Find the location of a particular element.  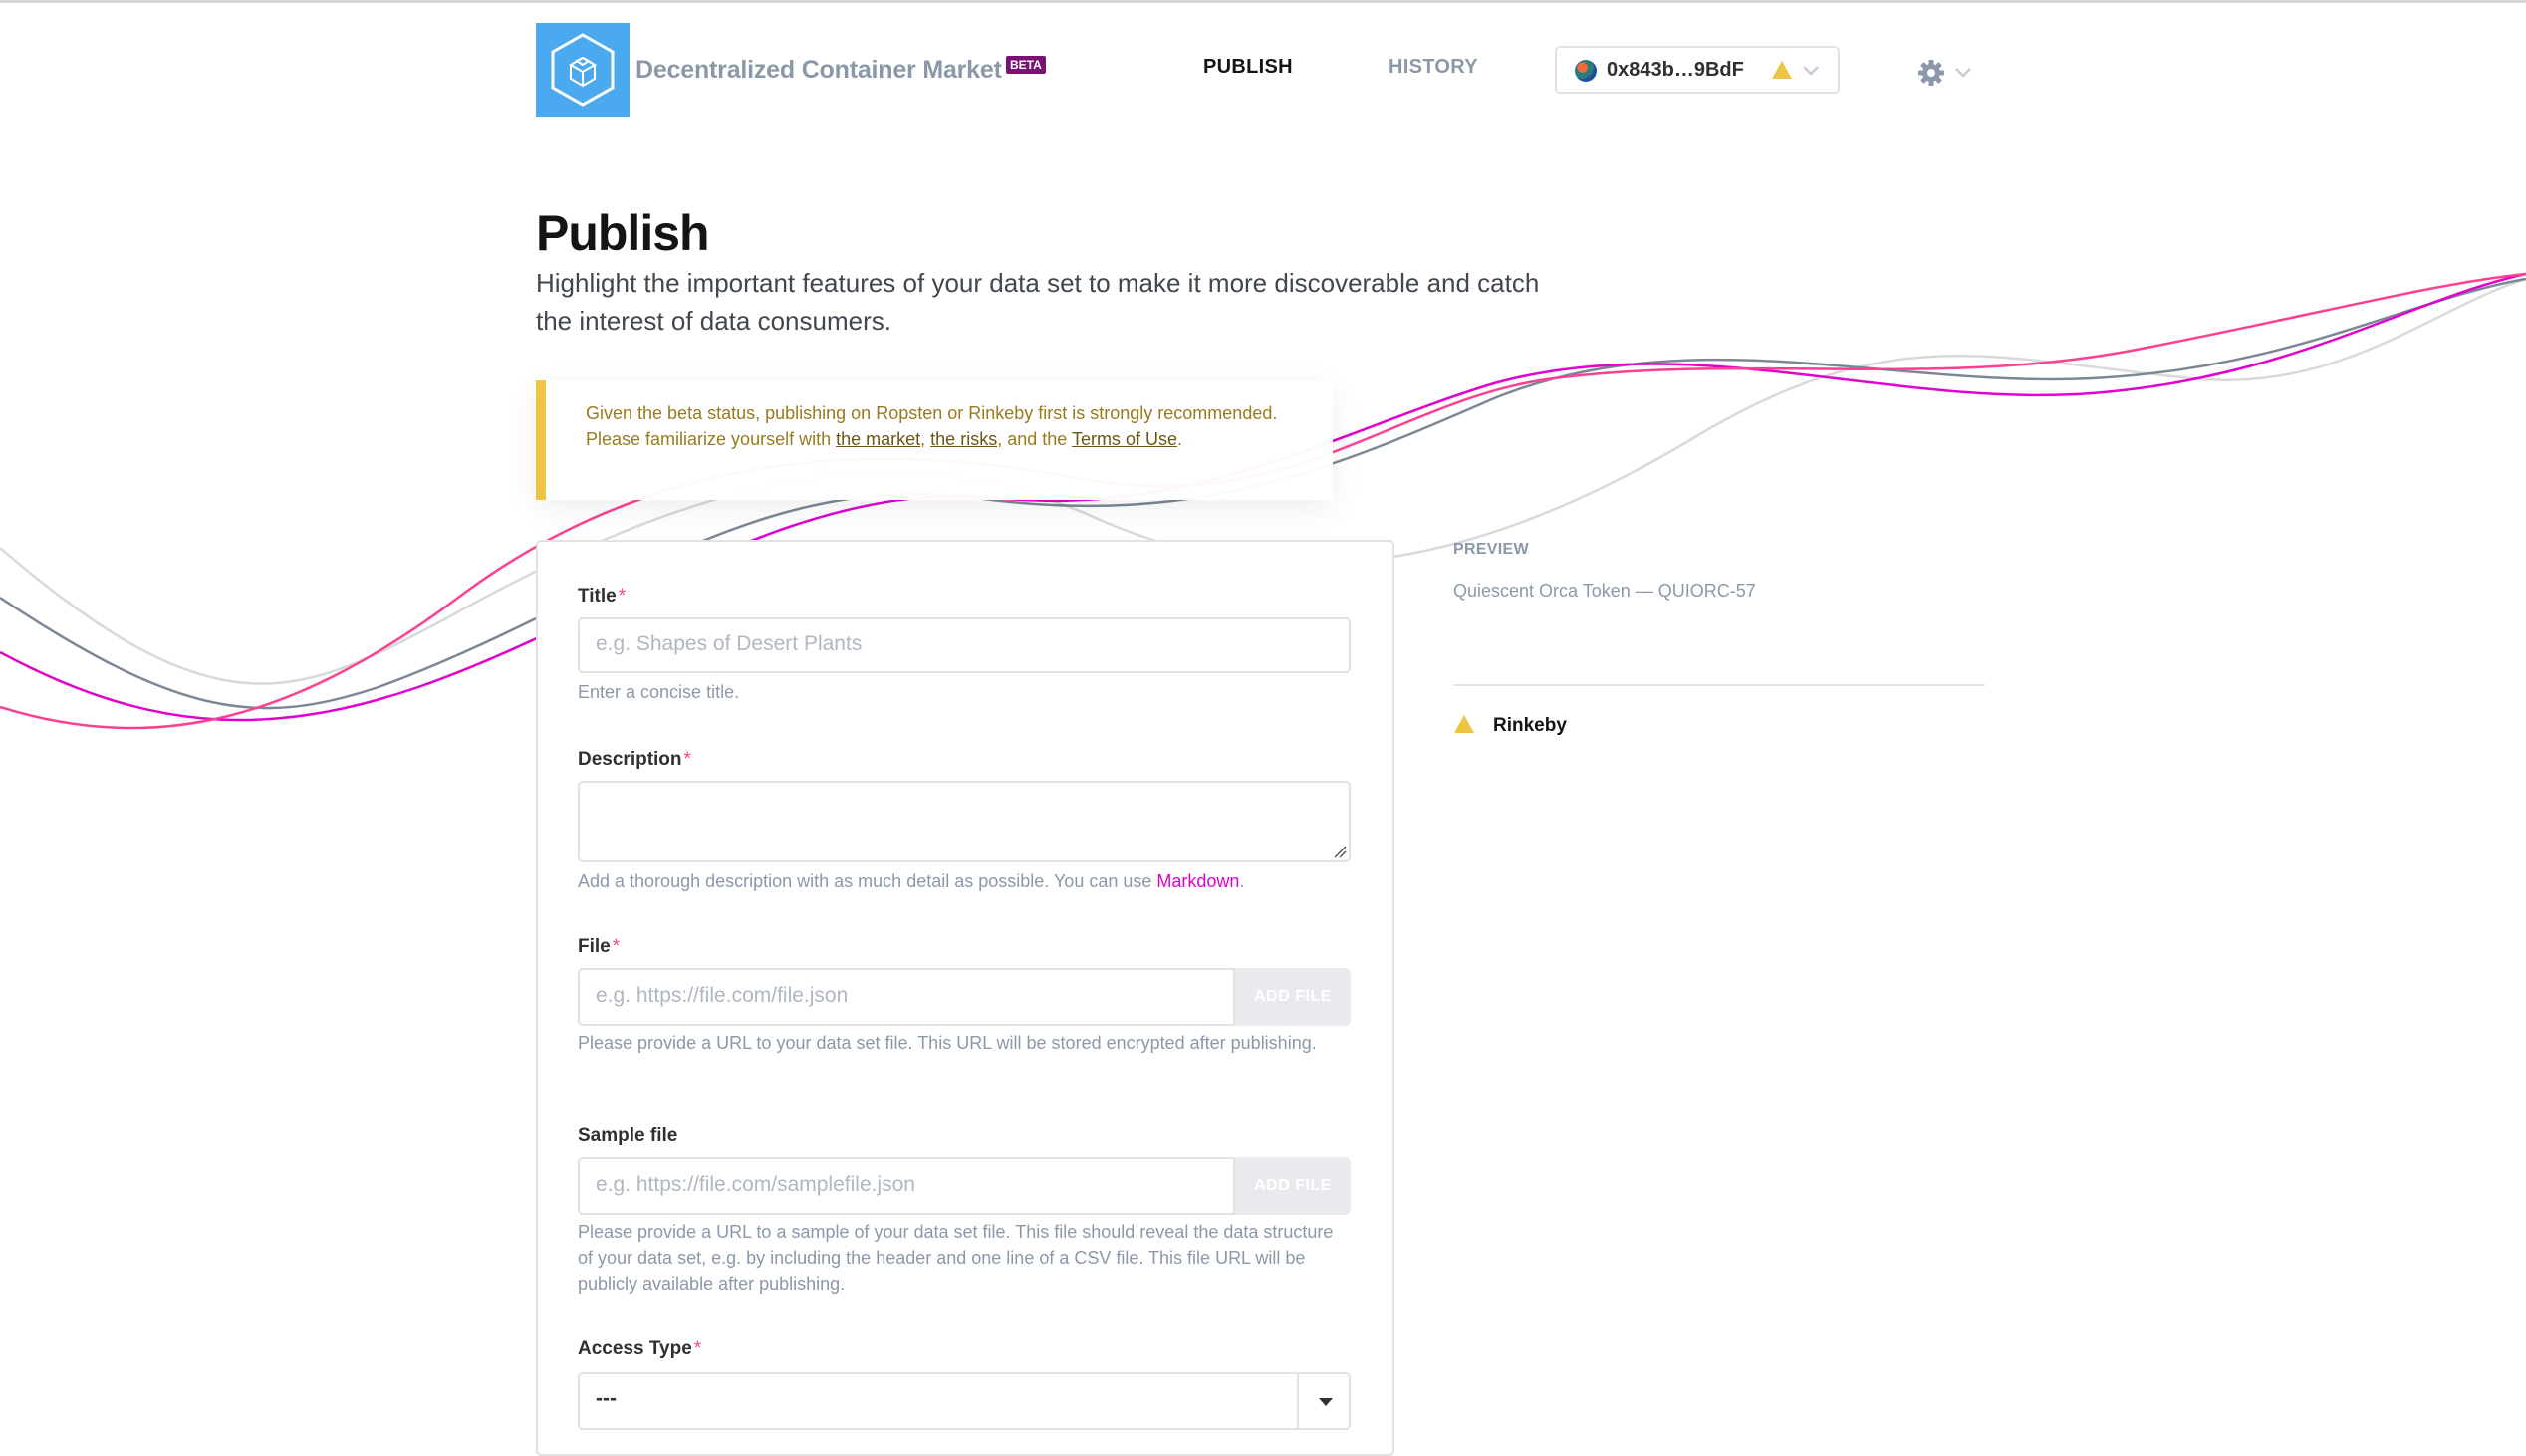

sample-file-url-placeholder: e.g. https://file.com/samplefile.json is located at coordinates (755, 1184).